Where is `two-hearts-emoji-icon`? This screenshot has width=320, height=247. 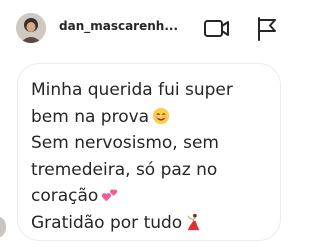 two-hearts-emoji-icon is located at coordinates (110, 195).